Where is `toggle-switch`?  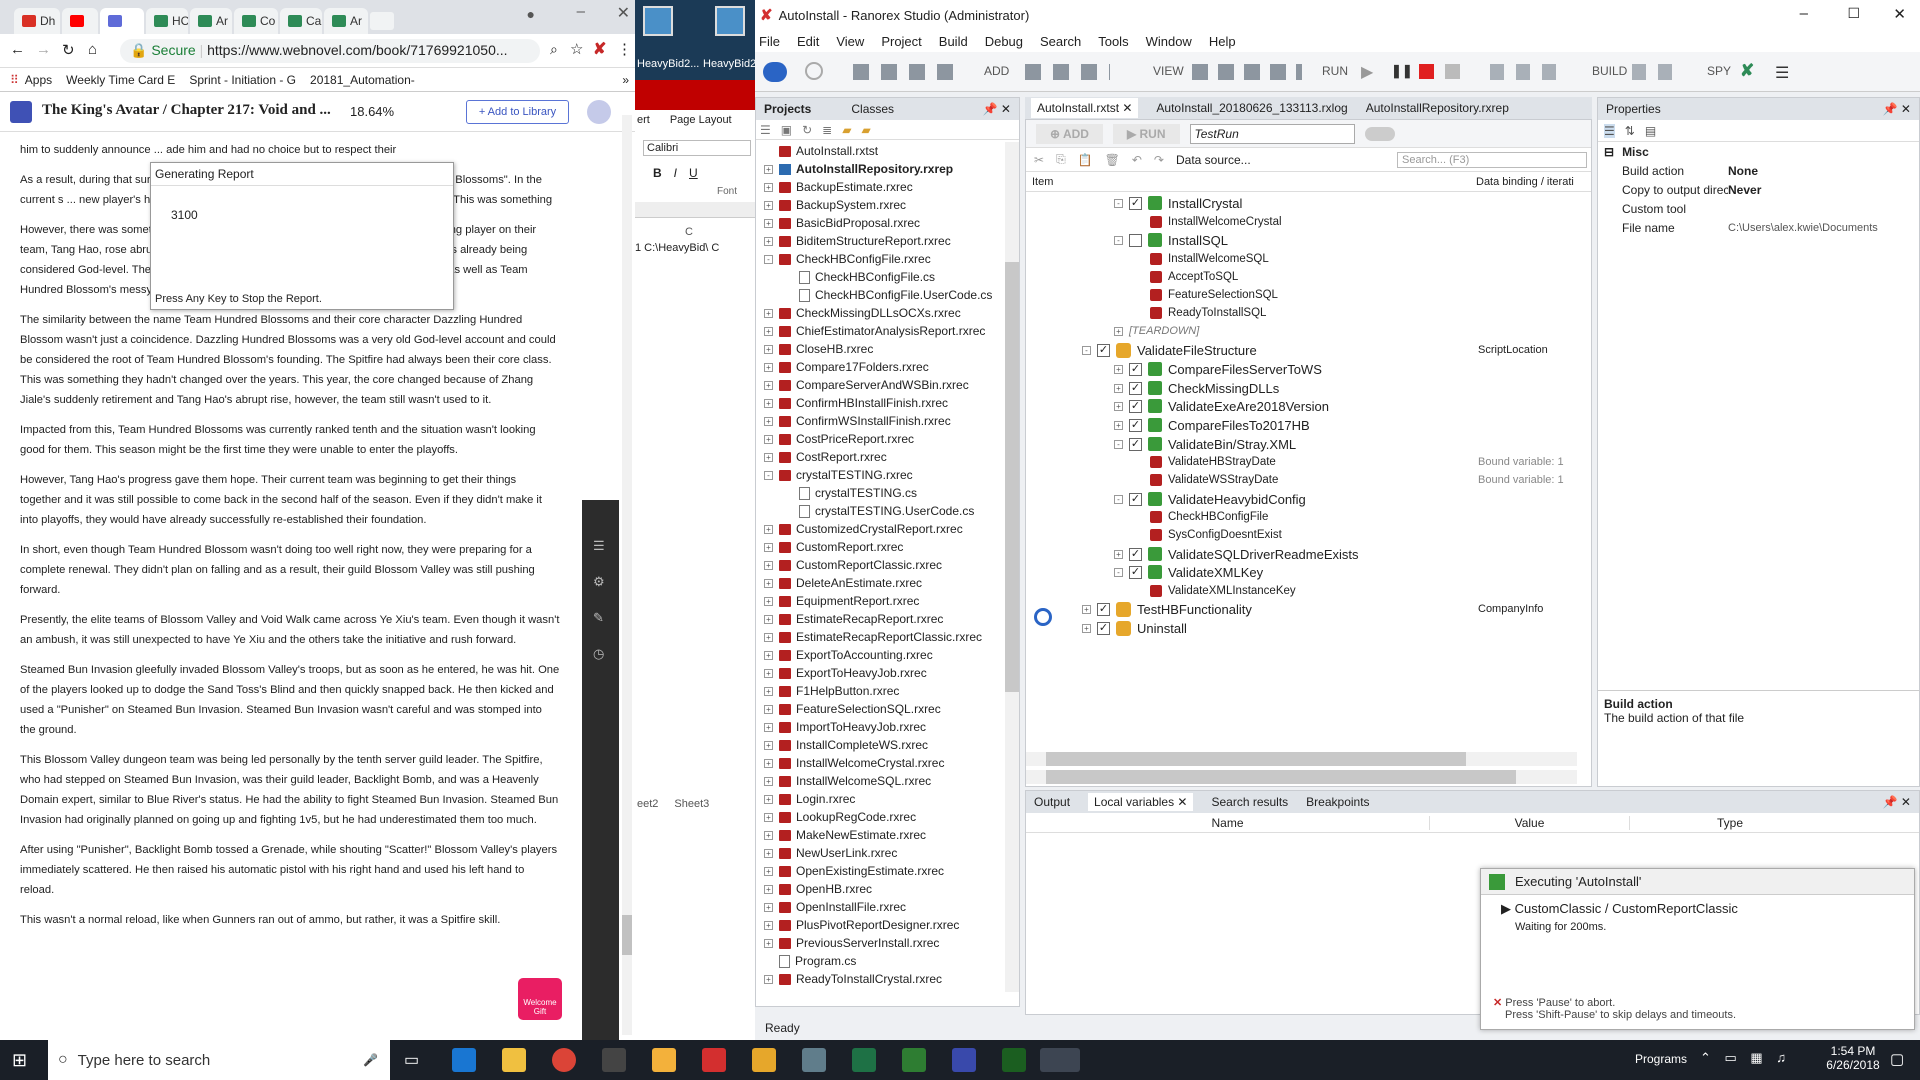 toggle-switch is located at coordinates (1379, 133).